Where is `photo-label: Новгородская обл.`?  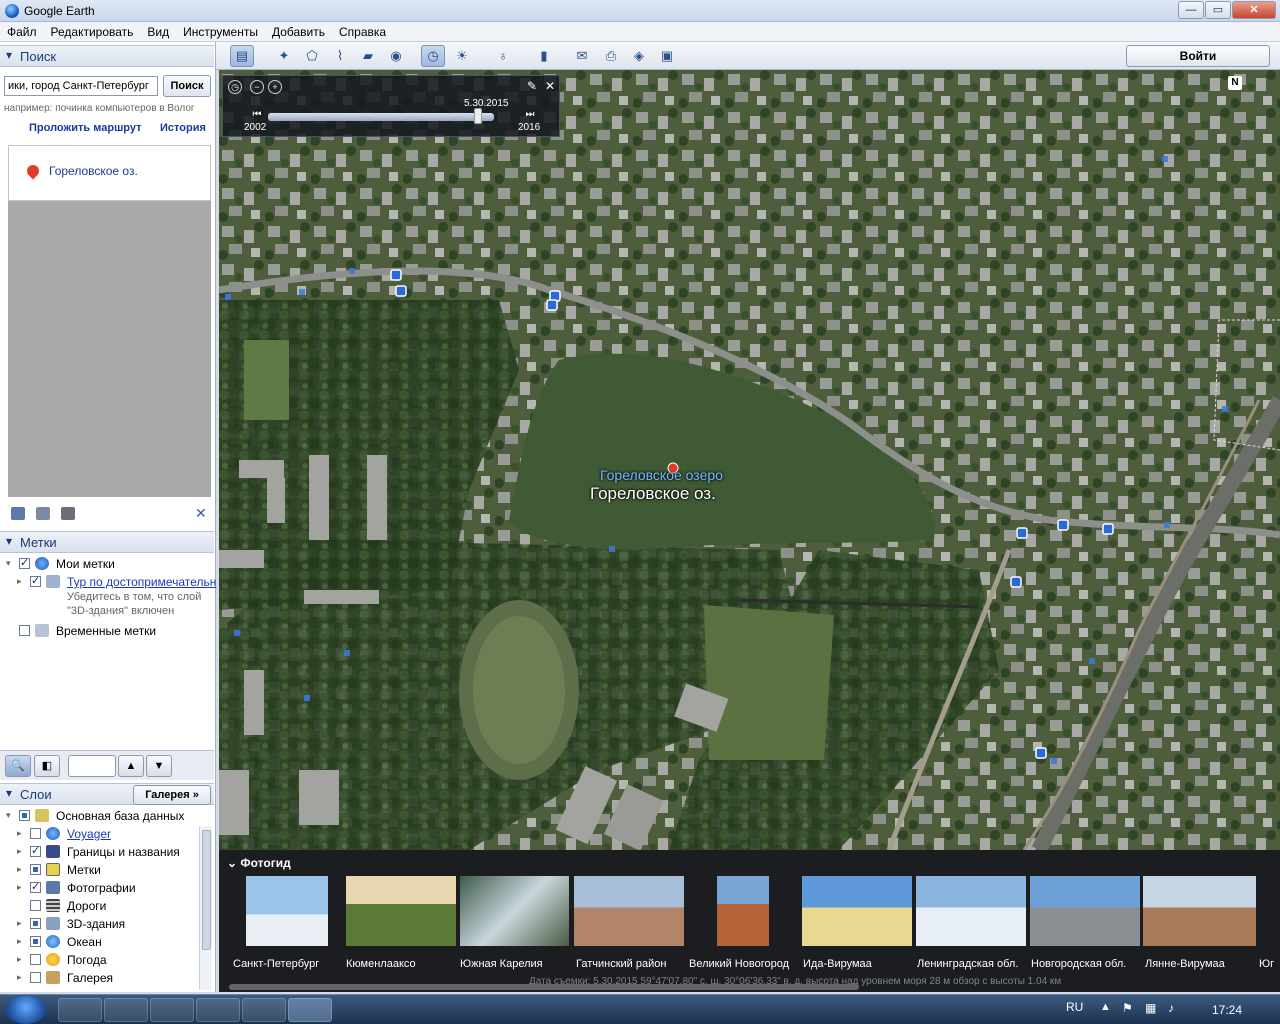
photo-label: Новгородская обл. is located at coordinates (1078, 964).